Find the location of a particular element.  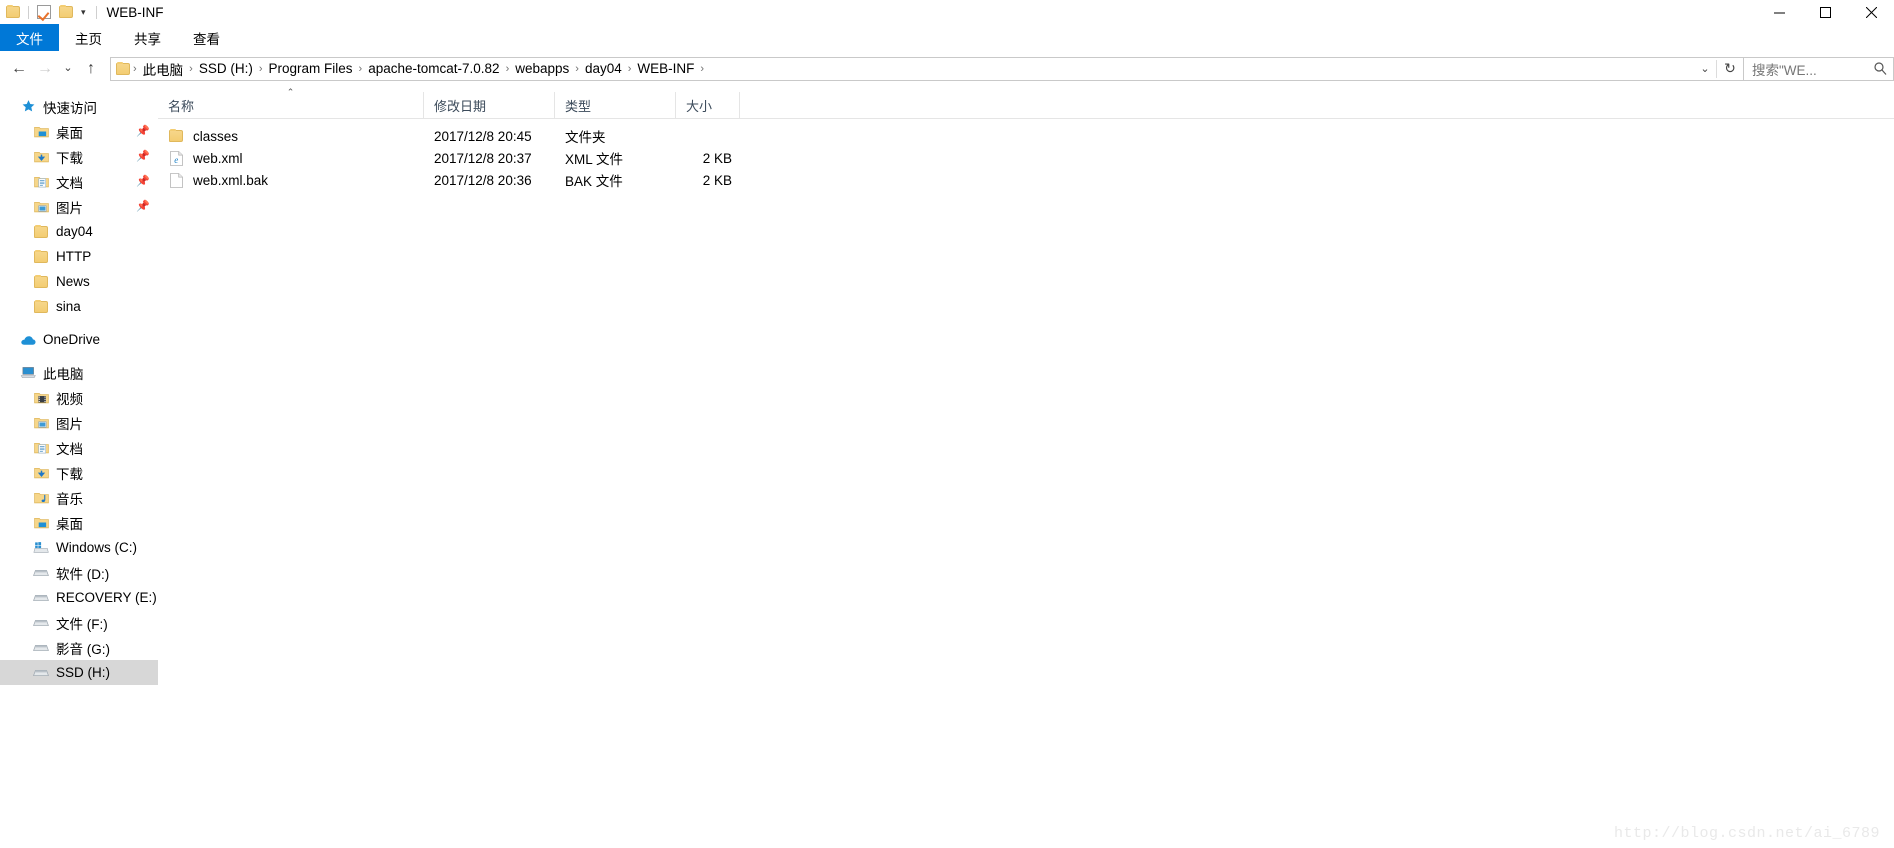

sidebar-item-windows-c: Windows (C:) is located at coordinates (79, 547).